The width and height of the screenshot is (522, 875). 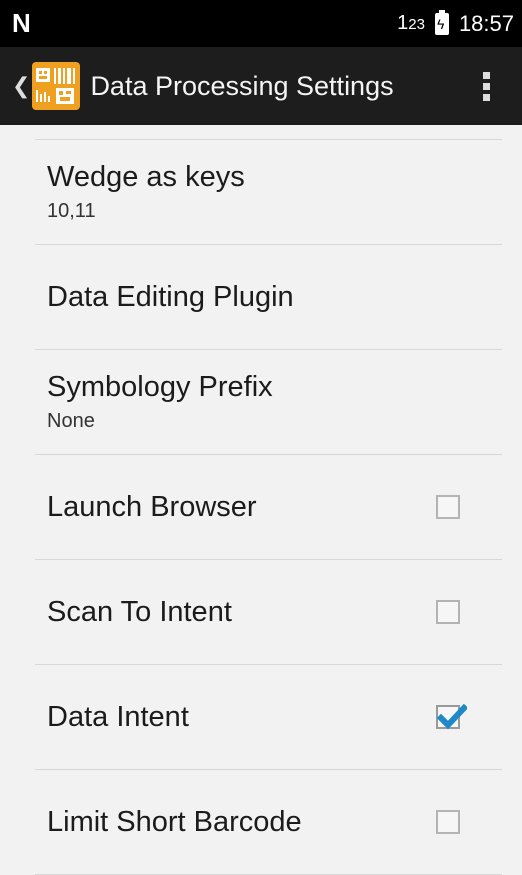 I want to click on data-intent-checkbox, so click(x=451, y=716).